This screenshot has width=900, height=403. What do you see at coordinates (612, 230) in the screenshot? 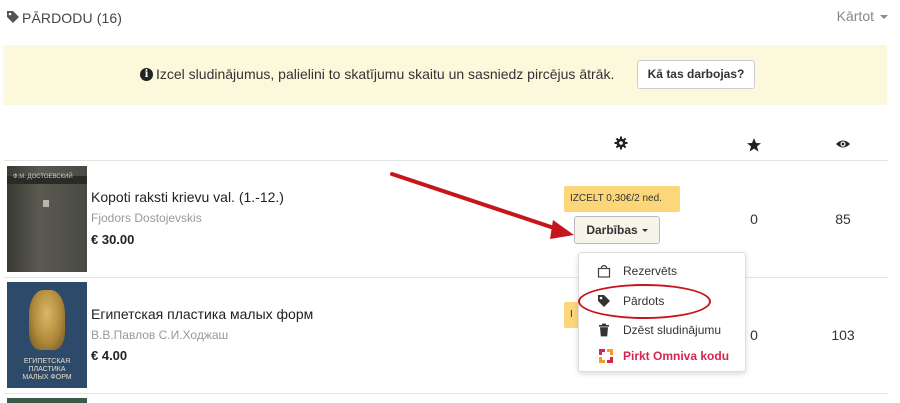
I see `actions-label: Darbības` at bounding box center [612, 230].